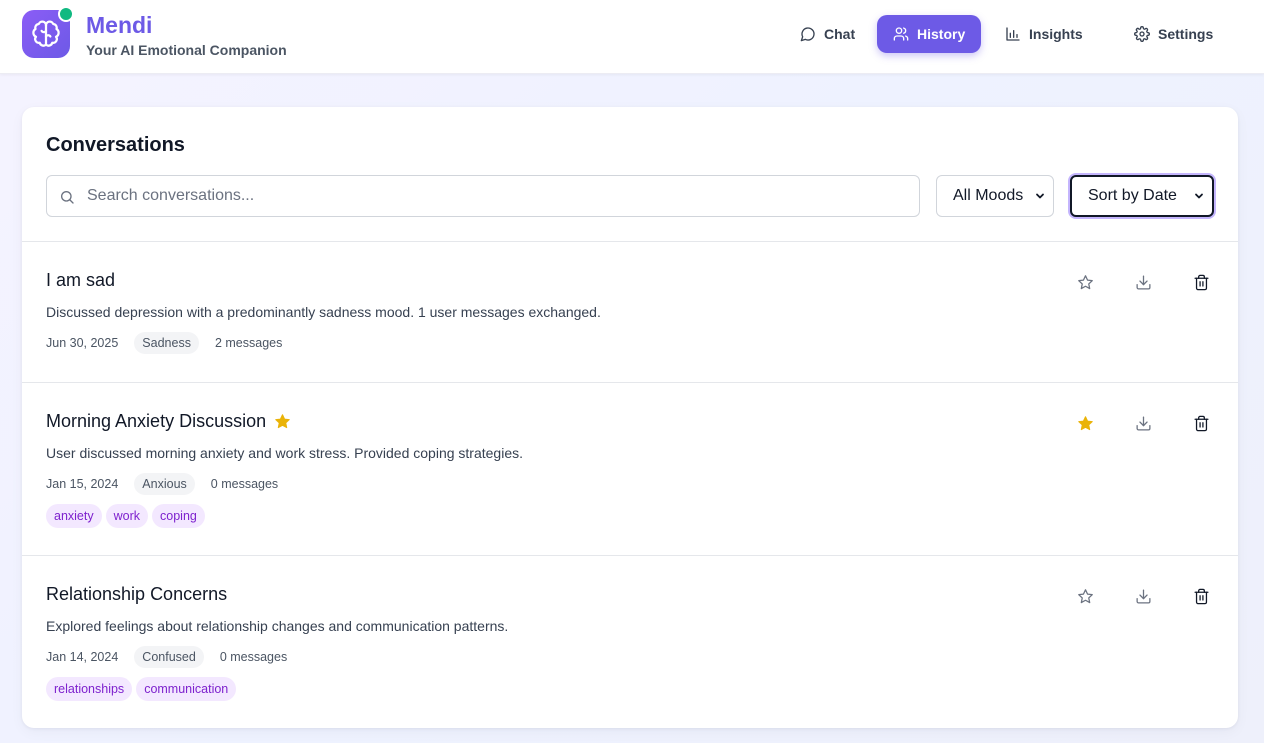 The image size is (1264, 743). I want to click on conversation-title: Morning Anxiety Discussion, so click(168, 421).